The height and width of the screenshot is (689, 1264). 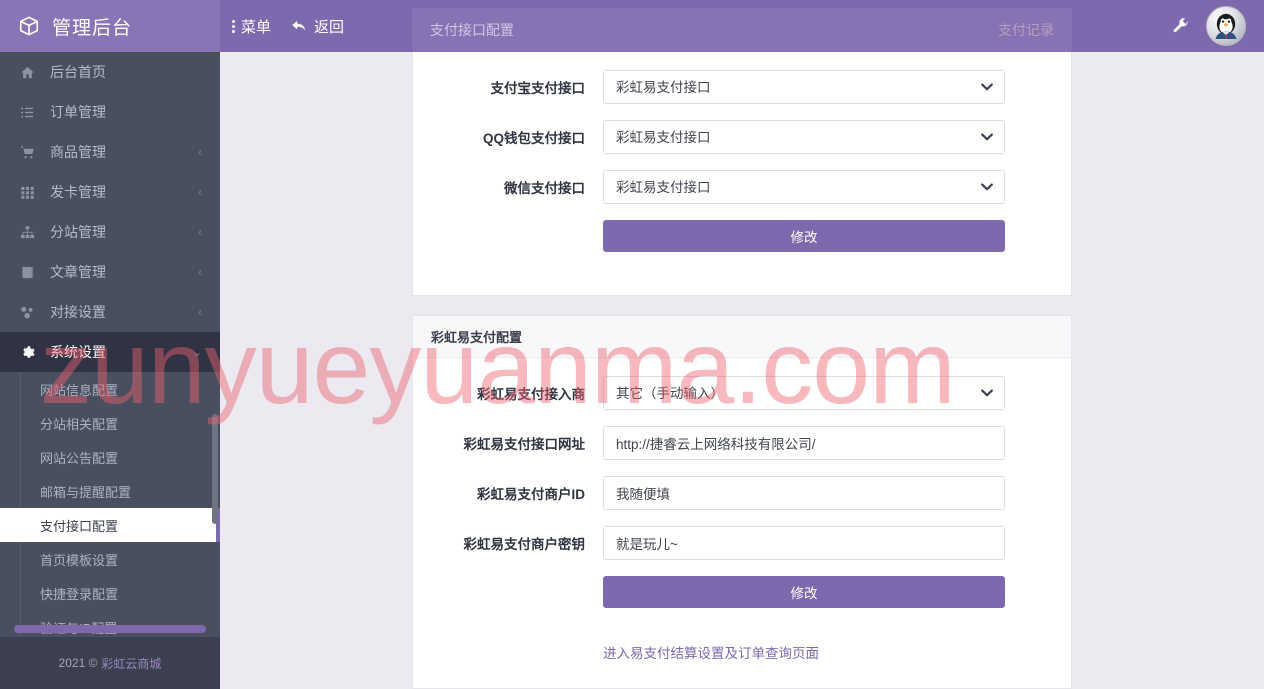 I want to click on sidebar-item-cards: 发卡管理 ‹, so click(x=110, y=192).